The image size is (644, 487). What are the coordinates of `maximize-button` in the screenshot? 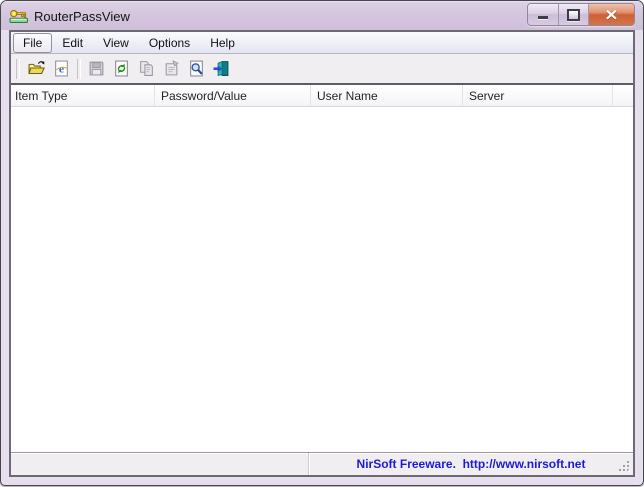 It's located at (574, 14).